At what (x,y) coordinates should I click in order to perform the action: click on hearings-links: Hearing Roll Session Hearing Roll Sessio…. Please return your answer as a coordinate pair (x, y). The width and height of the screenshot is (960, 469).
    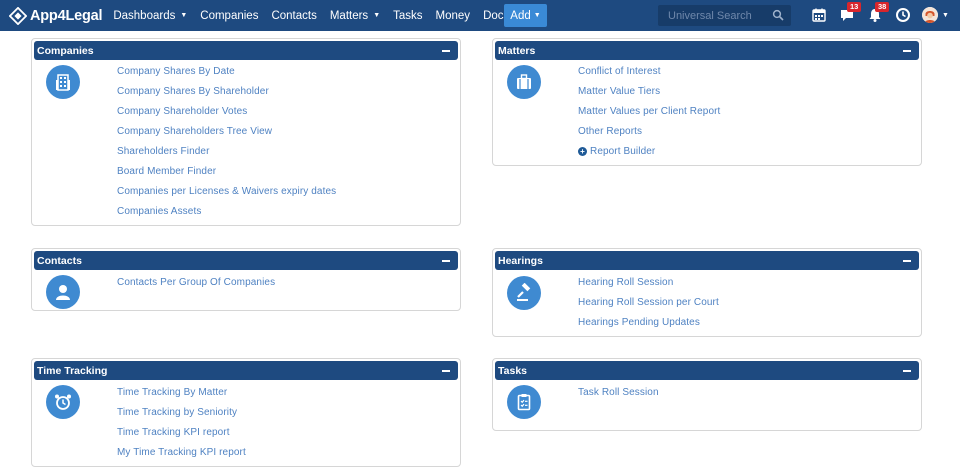
    Looking at the image, I should click on (648, 302).